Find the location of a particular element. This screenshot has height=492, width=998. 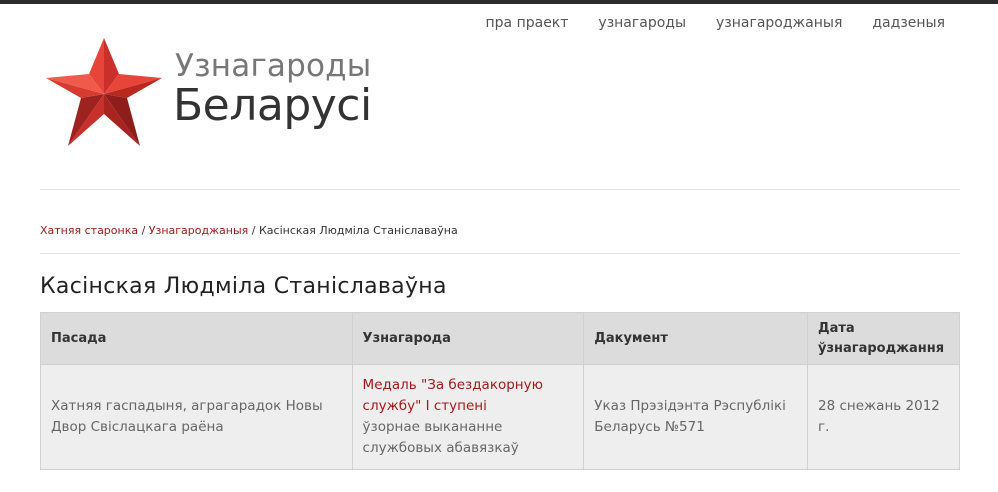

nav-item-data: дадзеныя is located at coordinates (908, 23).